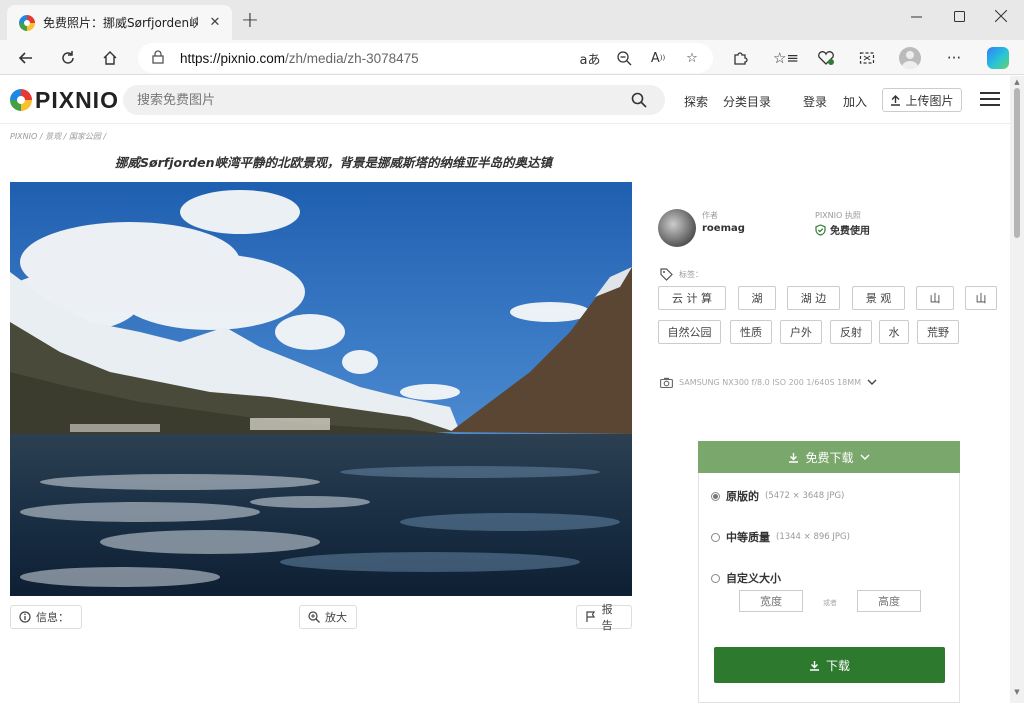  What do you see at coordinates (1017, 163) in the screenshot?
I see `scrollbar-thumb` at bounding box center [1017, 163].